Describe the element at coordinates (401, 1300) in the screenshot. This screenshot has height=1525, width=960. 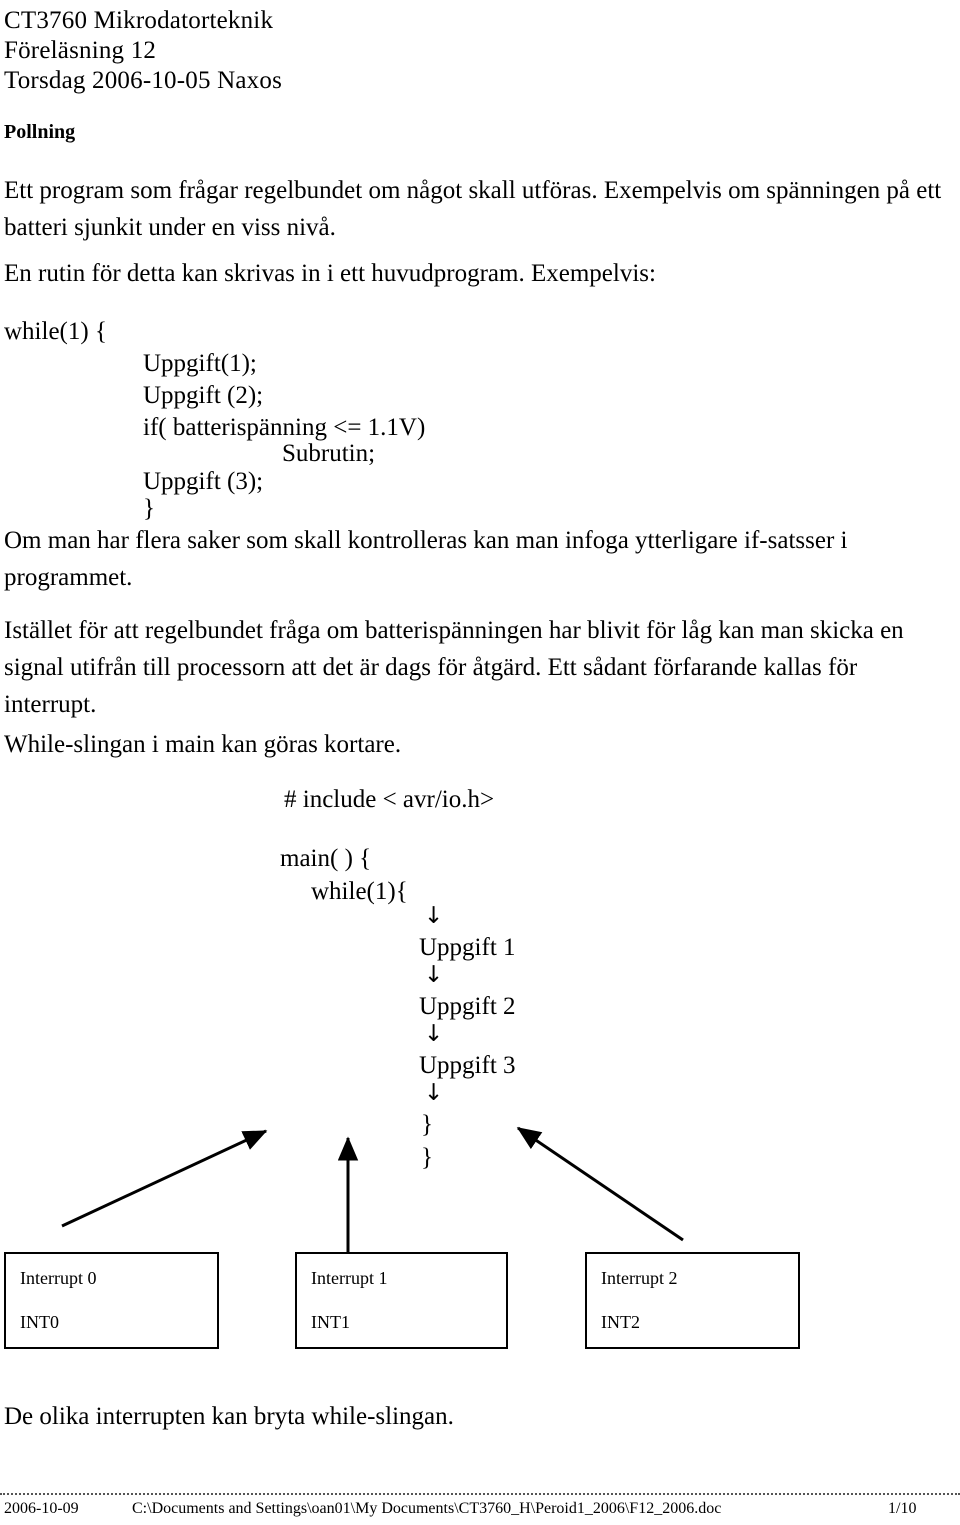
I see `interrupt-box-1: Interrupt 1 INT1` at that location.